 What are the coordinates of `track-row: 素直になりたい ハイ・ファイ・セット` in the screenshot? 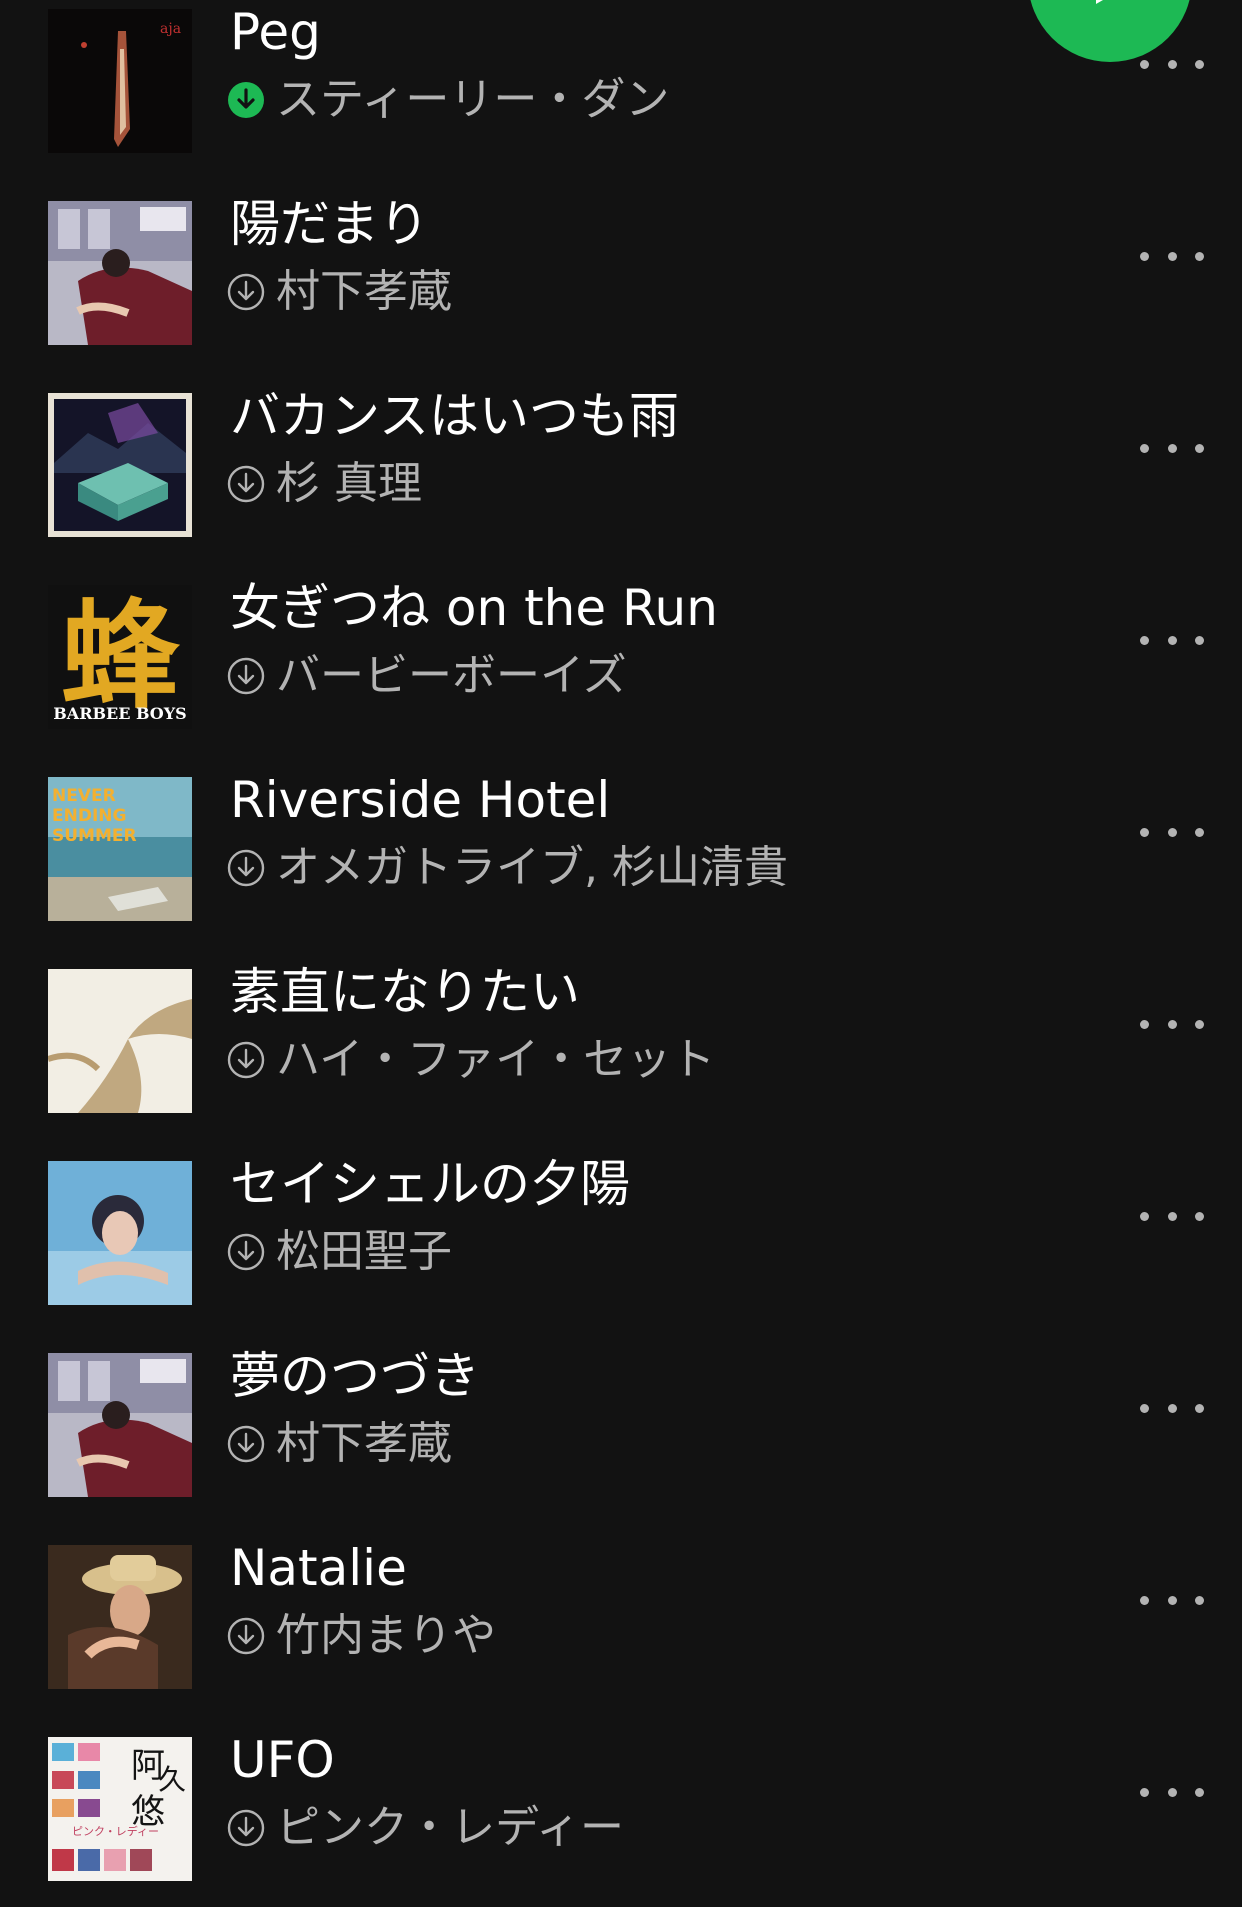 It's located at (621, 1040).